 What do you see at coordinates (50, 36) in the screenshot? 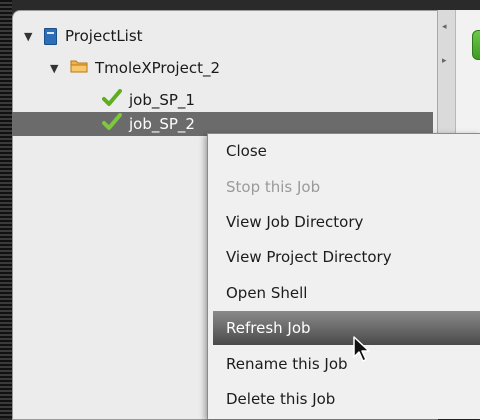
I see `project-list-icon` at bounding box center [50, 36].